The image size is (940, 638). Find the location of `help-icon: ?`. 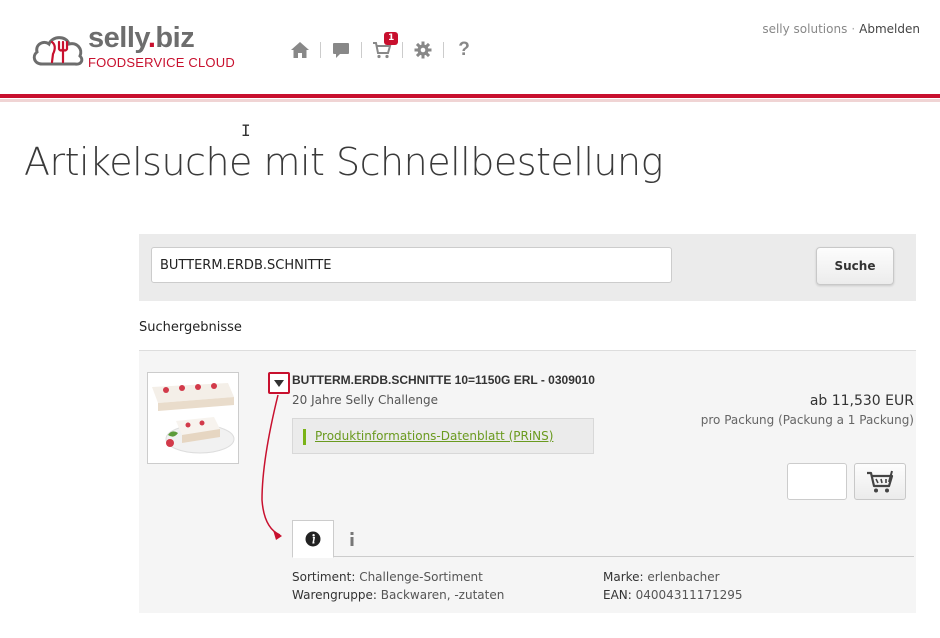

help-icon: ? is located at coordinates (464, 49).